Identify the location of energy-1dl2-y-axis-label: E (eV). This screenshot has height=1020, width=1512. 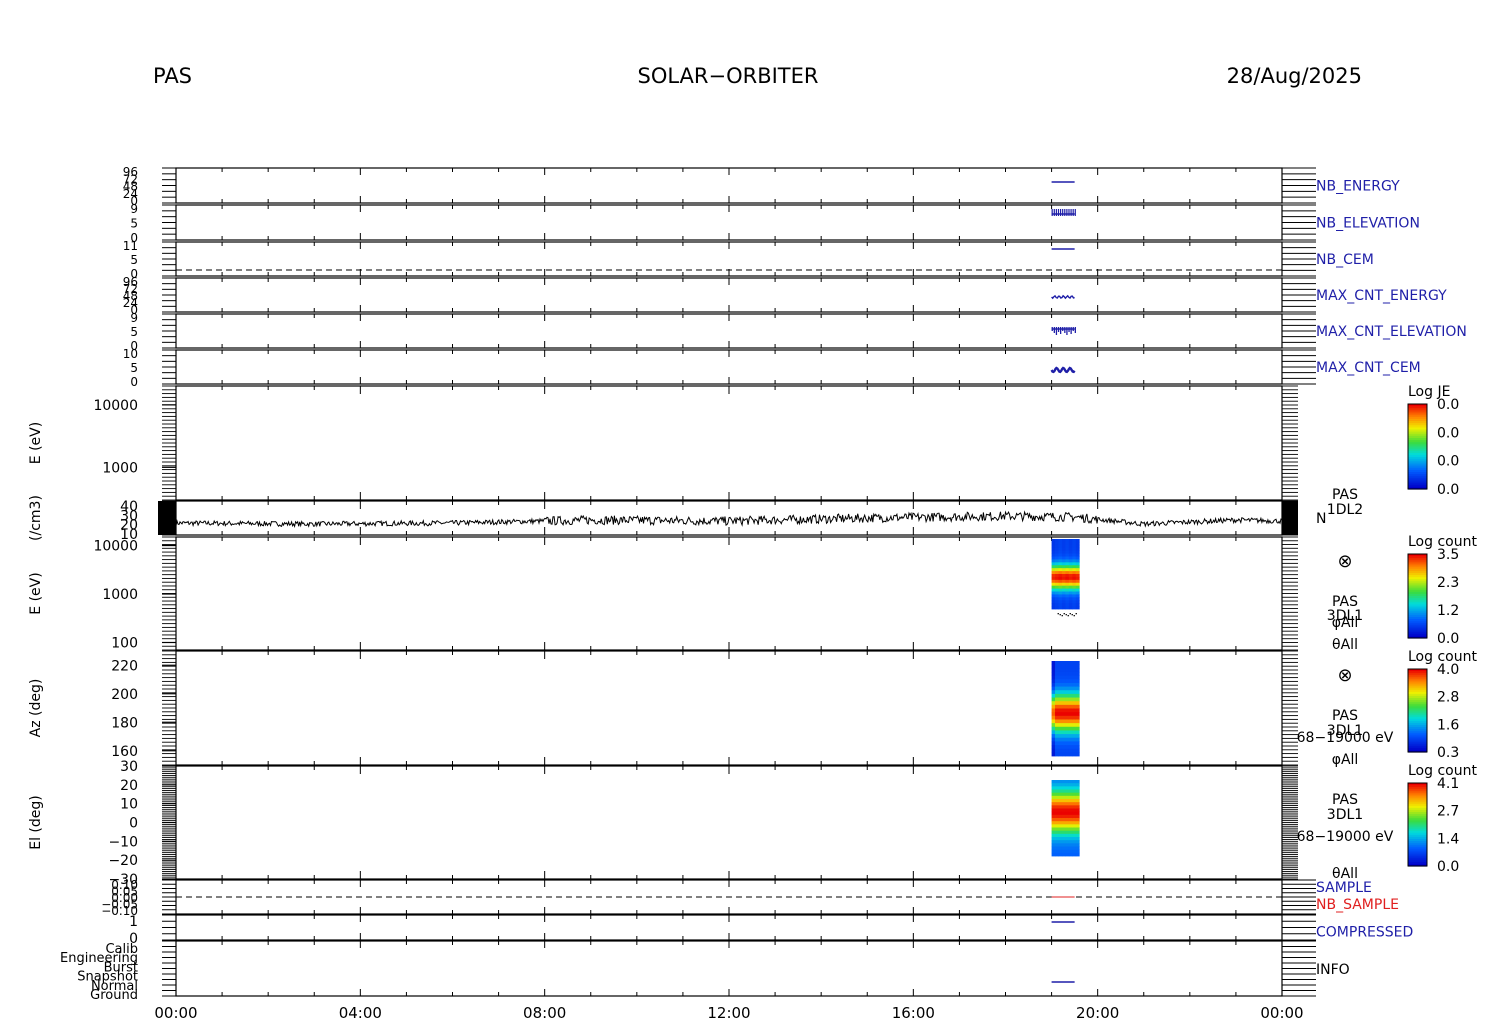
(36, 443).